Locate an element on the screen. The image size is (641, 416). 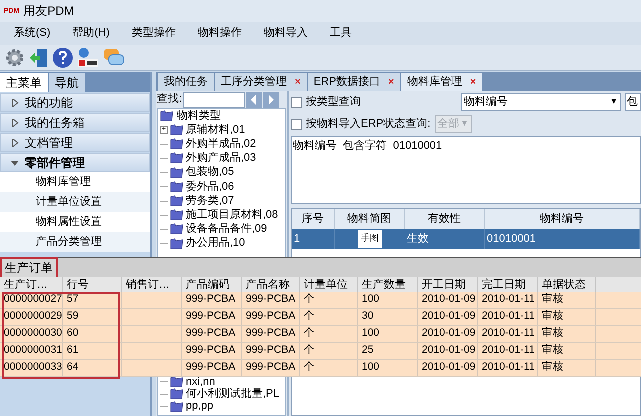
table-cell: 64 is located at coordinates (92, 368).